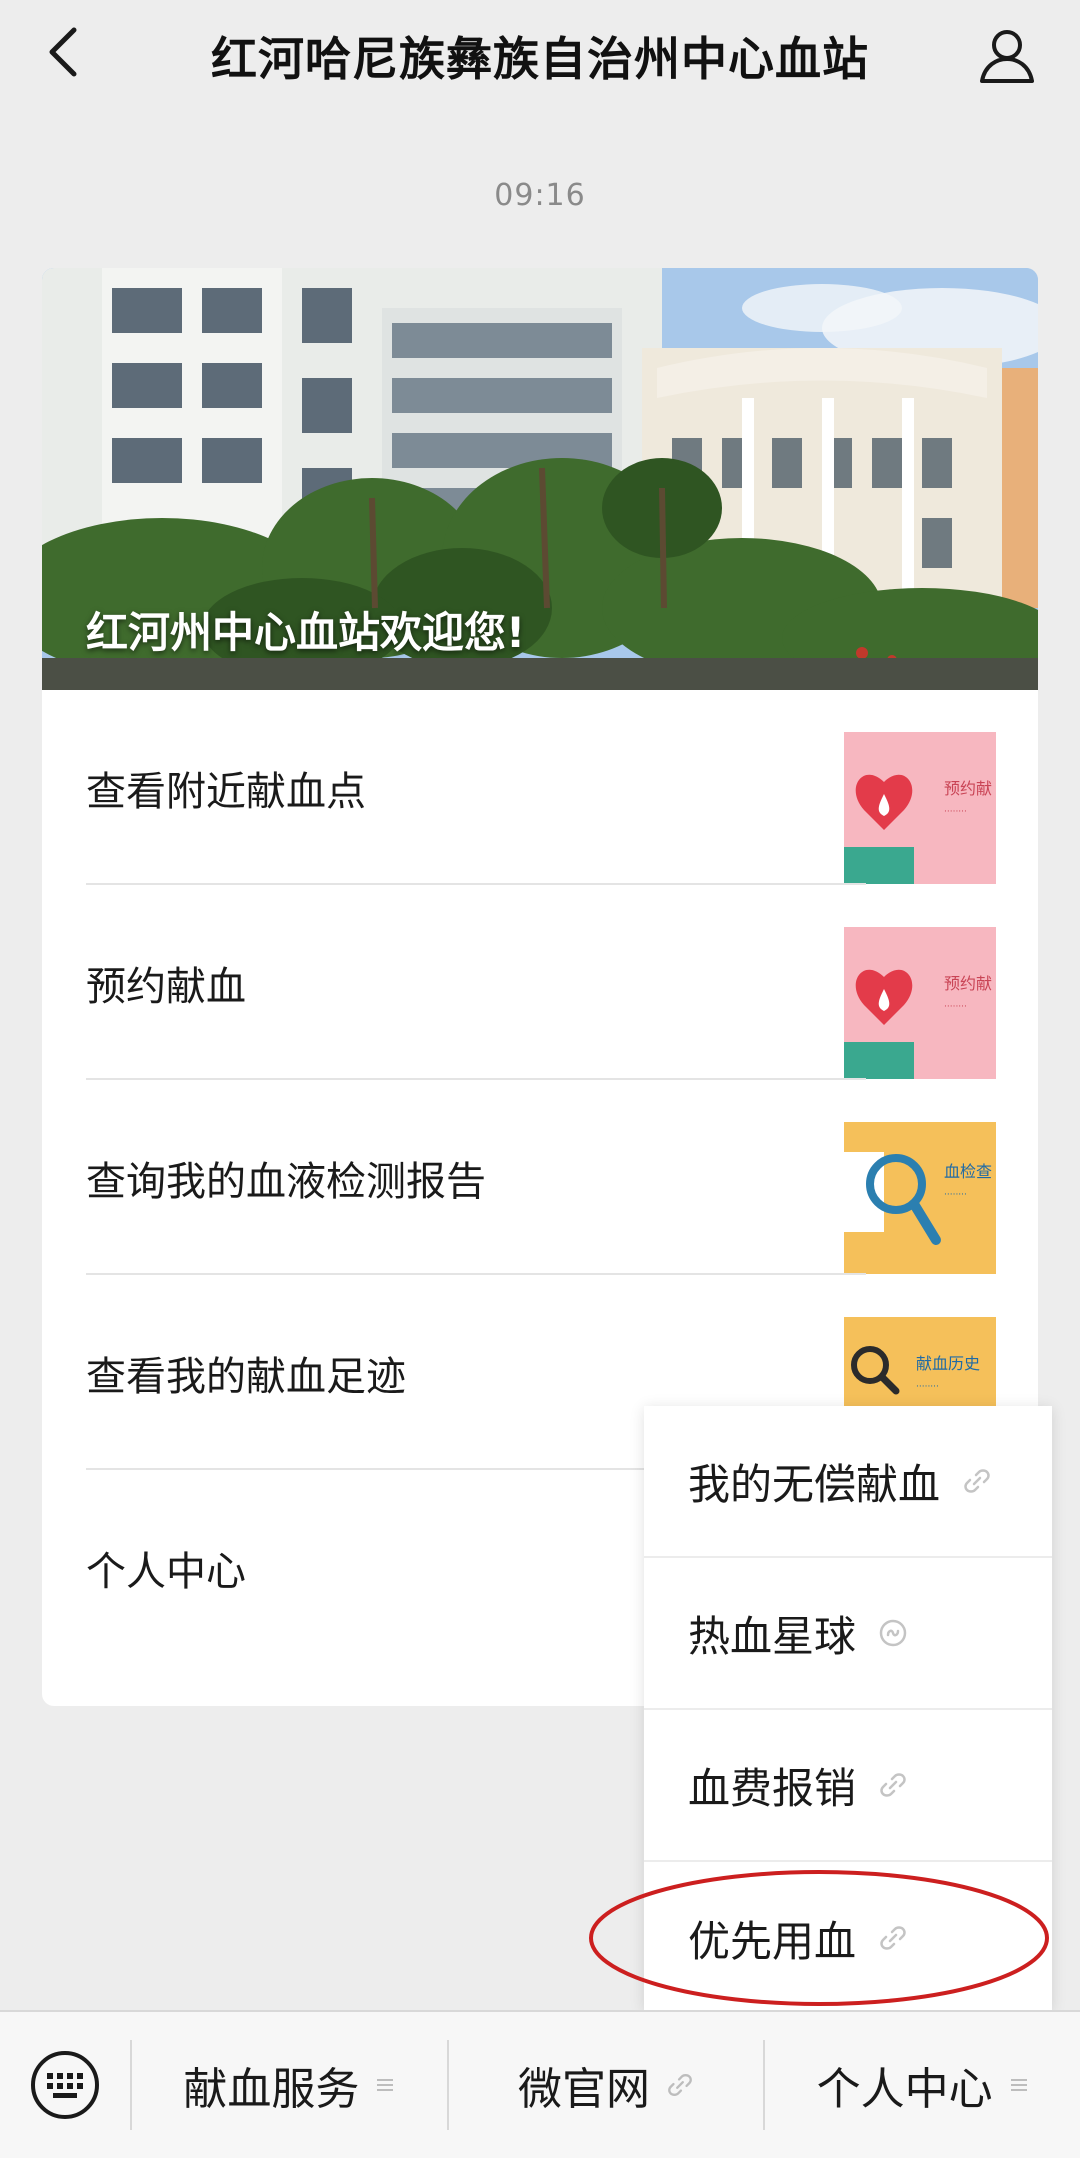  I want to click on chevron-left-icon, so click(63, 52).